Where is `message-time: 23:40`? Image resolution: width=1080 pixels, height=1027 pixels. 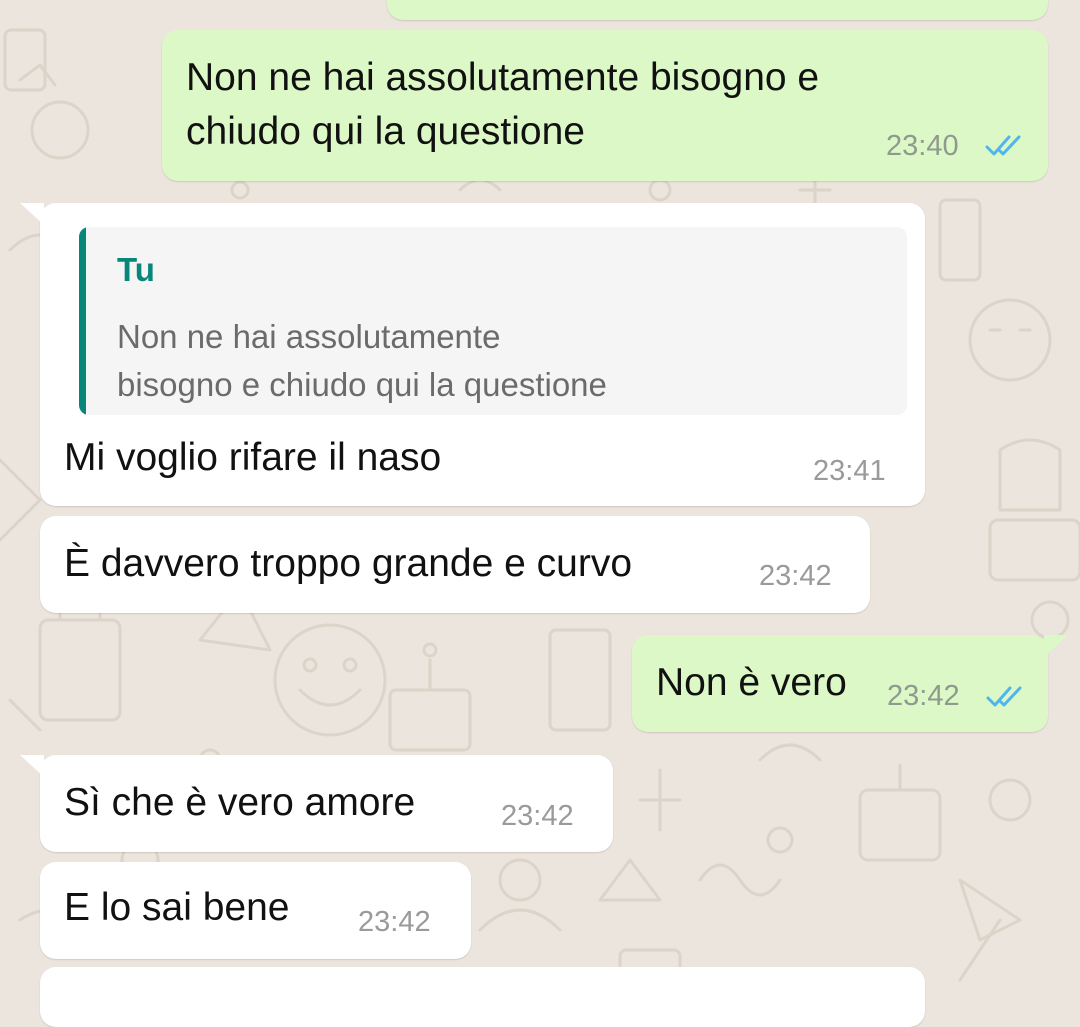 message-time: 23:40 is located at coordinates (922, 146).